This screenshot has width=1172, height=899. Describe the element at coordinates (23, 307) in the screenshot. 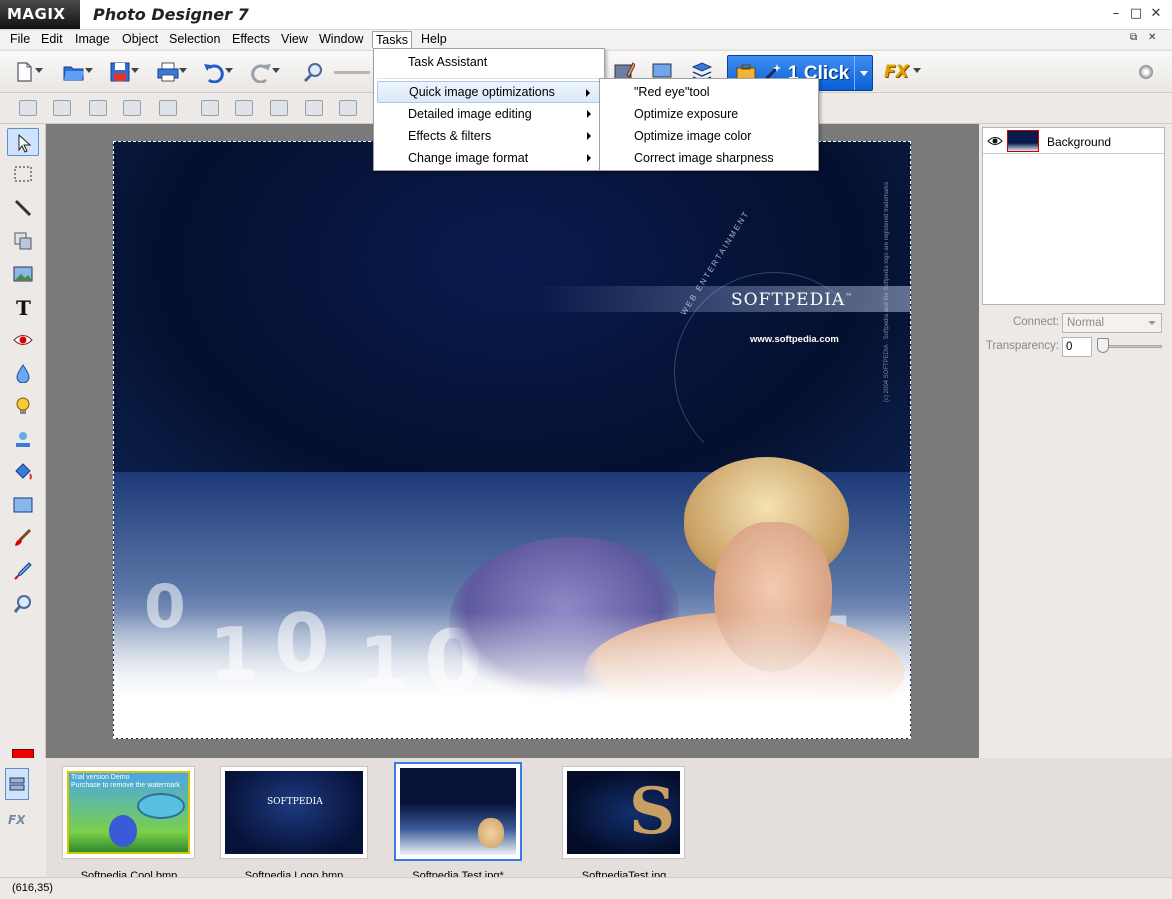

I see `text-tool: T` at that location.